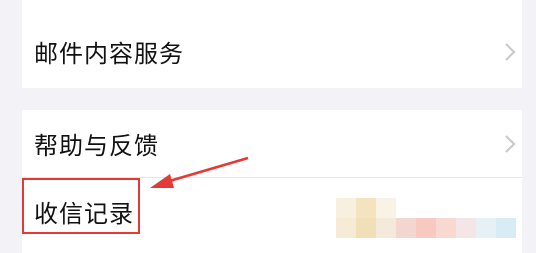  Describe the element at coordinates (109, 54) in the screenshot. I see `row-label: 邮件内容服务` at that location.